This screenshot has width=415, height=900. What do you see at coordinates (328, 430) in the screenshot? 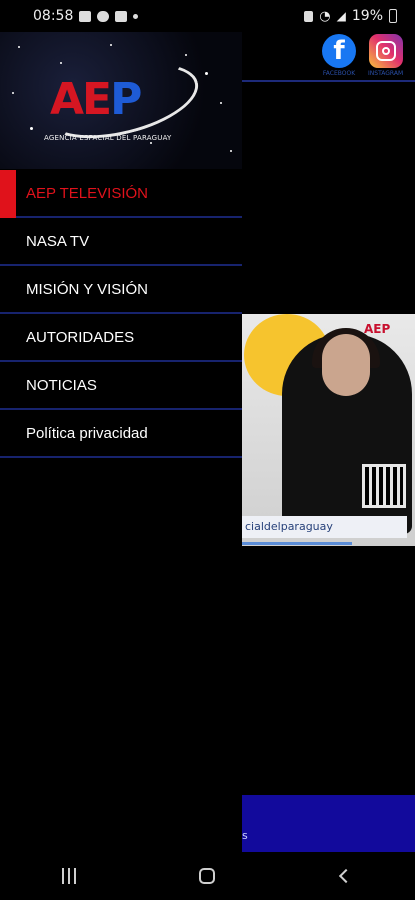
I see `video-thumbnail: AEP cialdelparaguay` at bounding box center [328, 430].